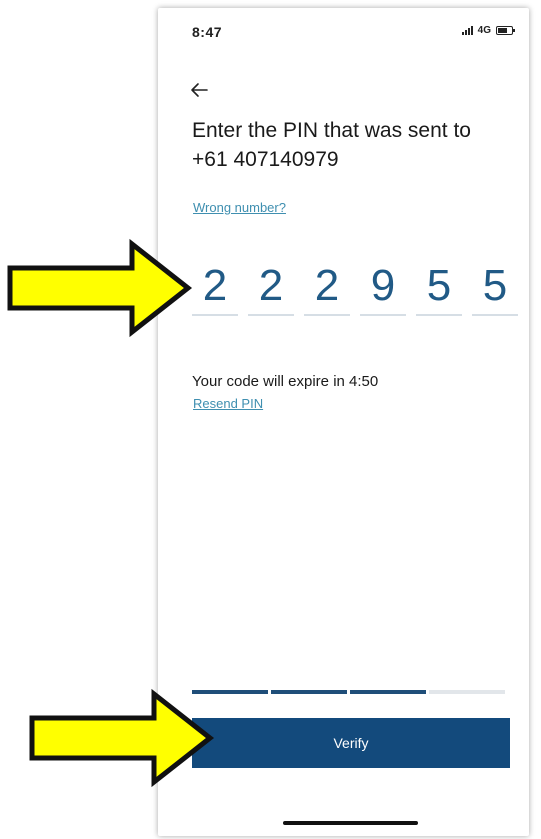  What do you see at coordinates (351, 743) in the screenshot?
I see `verify-button: Verify` at bounding box center [351, 743].